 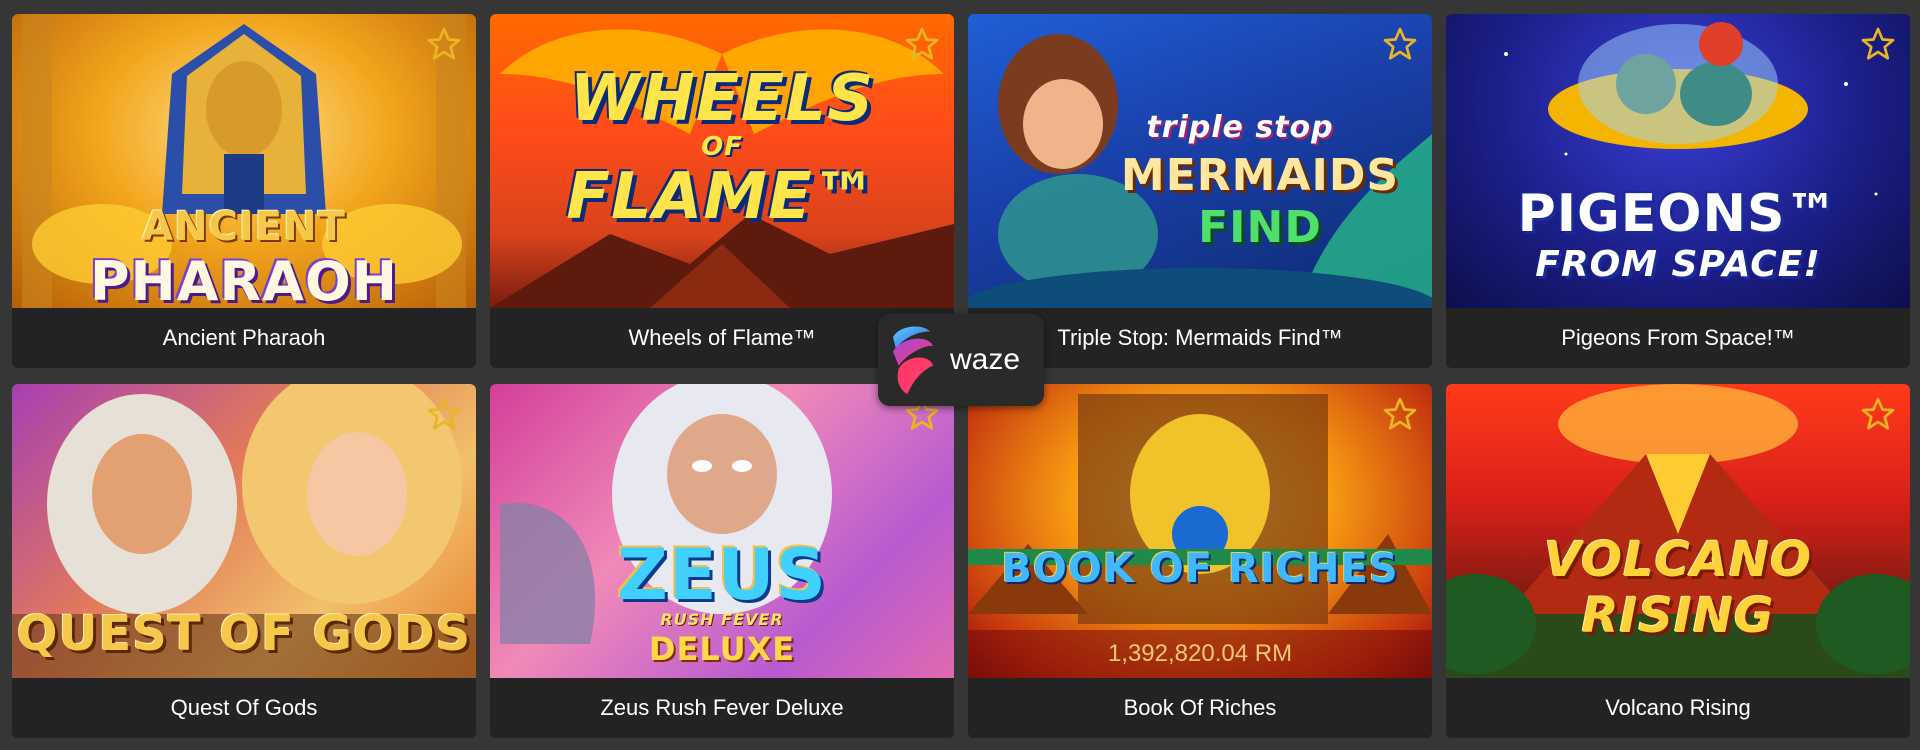 What do you see at coordinates (1200, 569) in the screenshot?
I see `game-logo-line-1: BOOK OF RICHES` at bounding box center [1200, 569].